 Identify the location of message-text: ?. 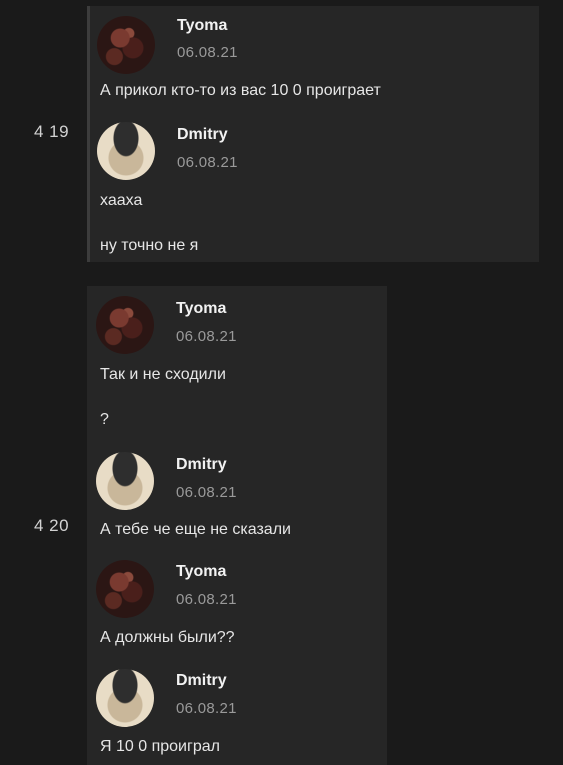
(104, 419).